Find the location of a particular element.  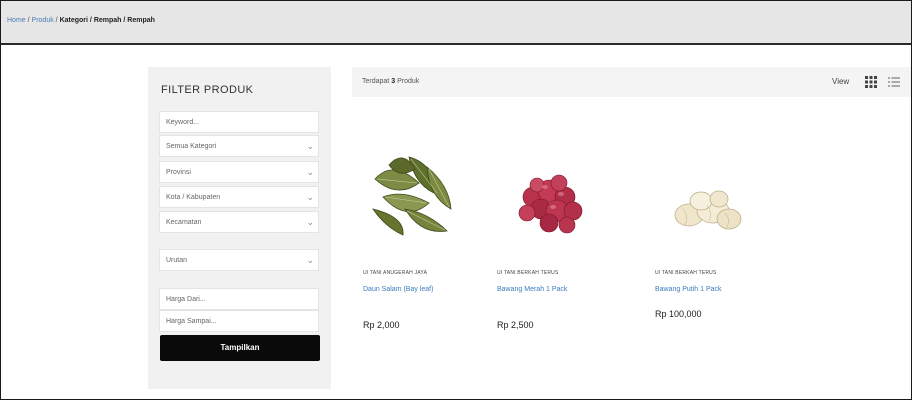

breadcrumb-current: Rempah is located at coordinates (141, 20).